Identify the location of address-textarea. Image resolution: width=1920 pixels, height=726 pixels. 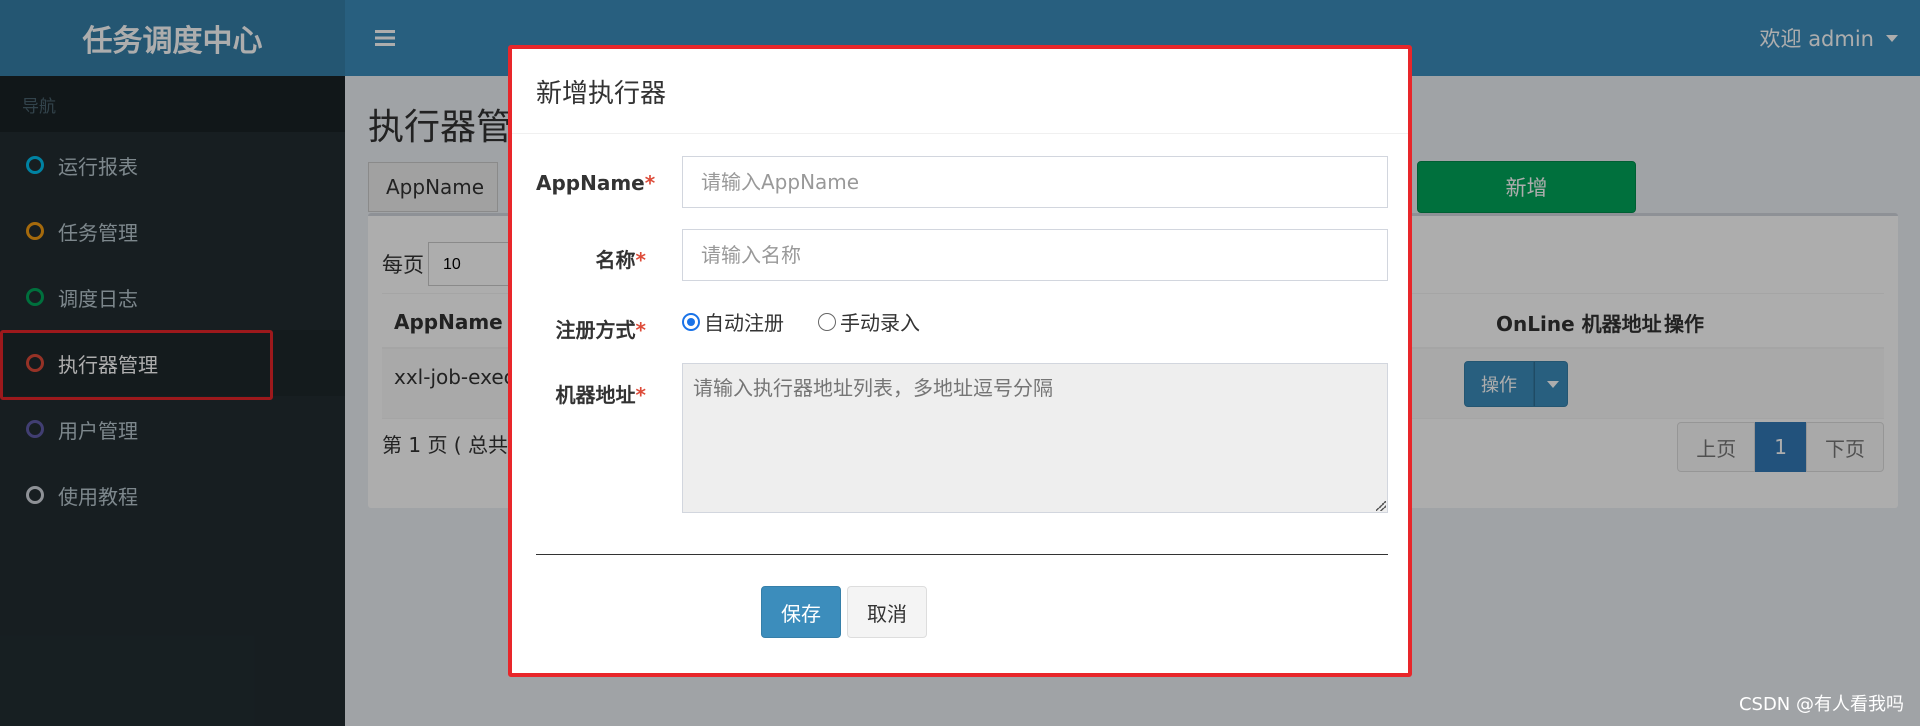
(1035, 438).